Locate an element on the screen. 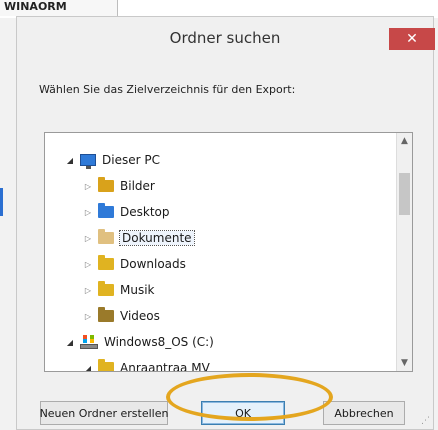 This screenshot has width=438, height=430. scroll-thumb is located at coordinates (404, 194).